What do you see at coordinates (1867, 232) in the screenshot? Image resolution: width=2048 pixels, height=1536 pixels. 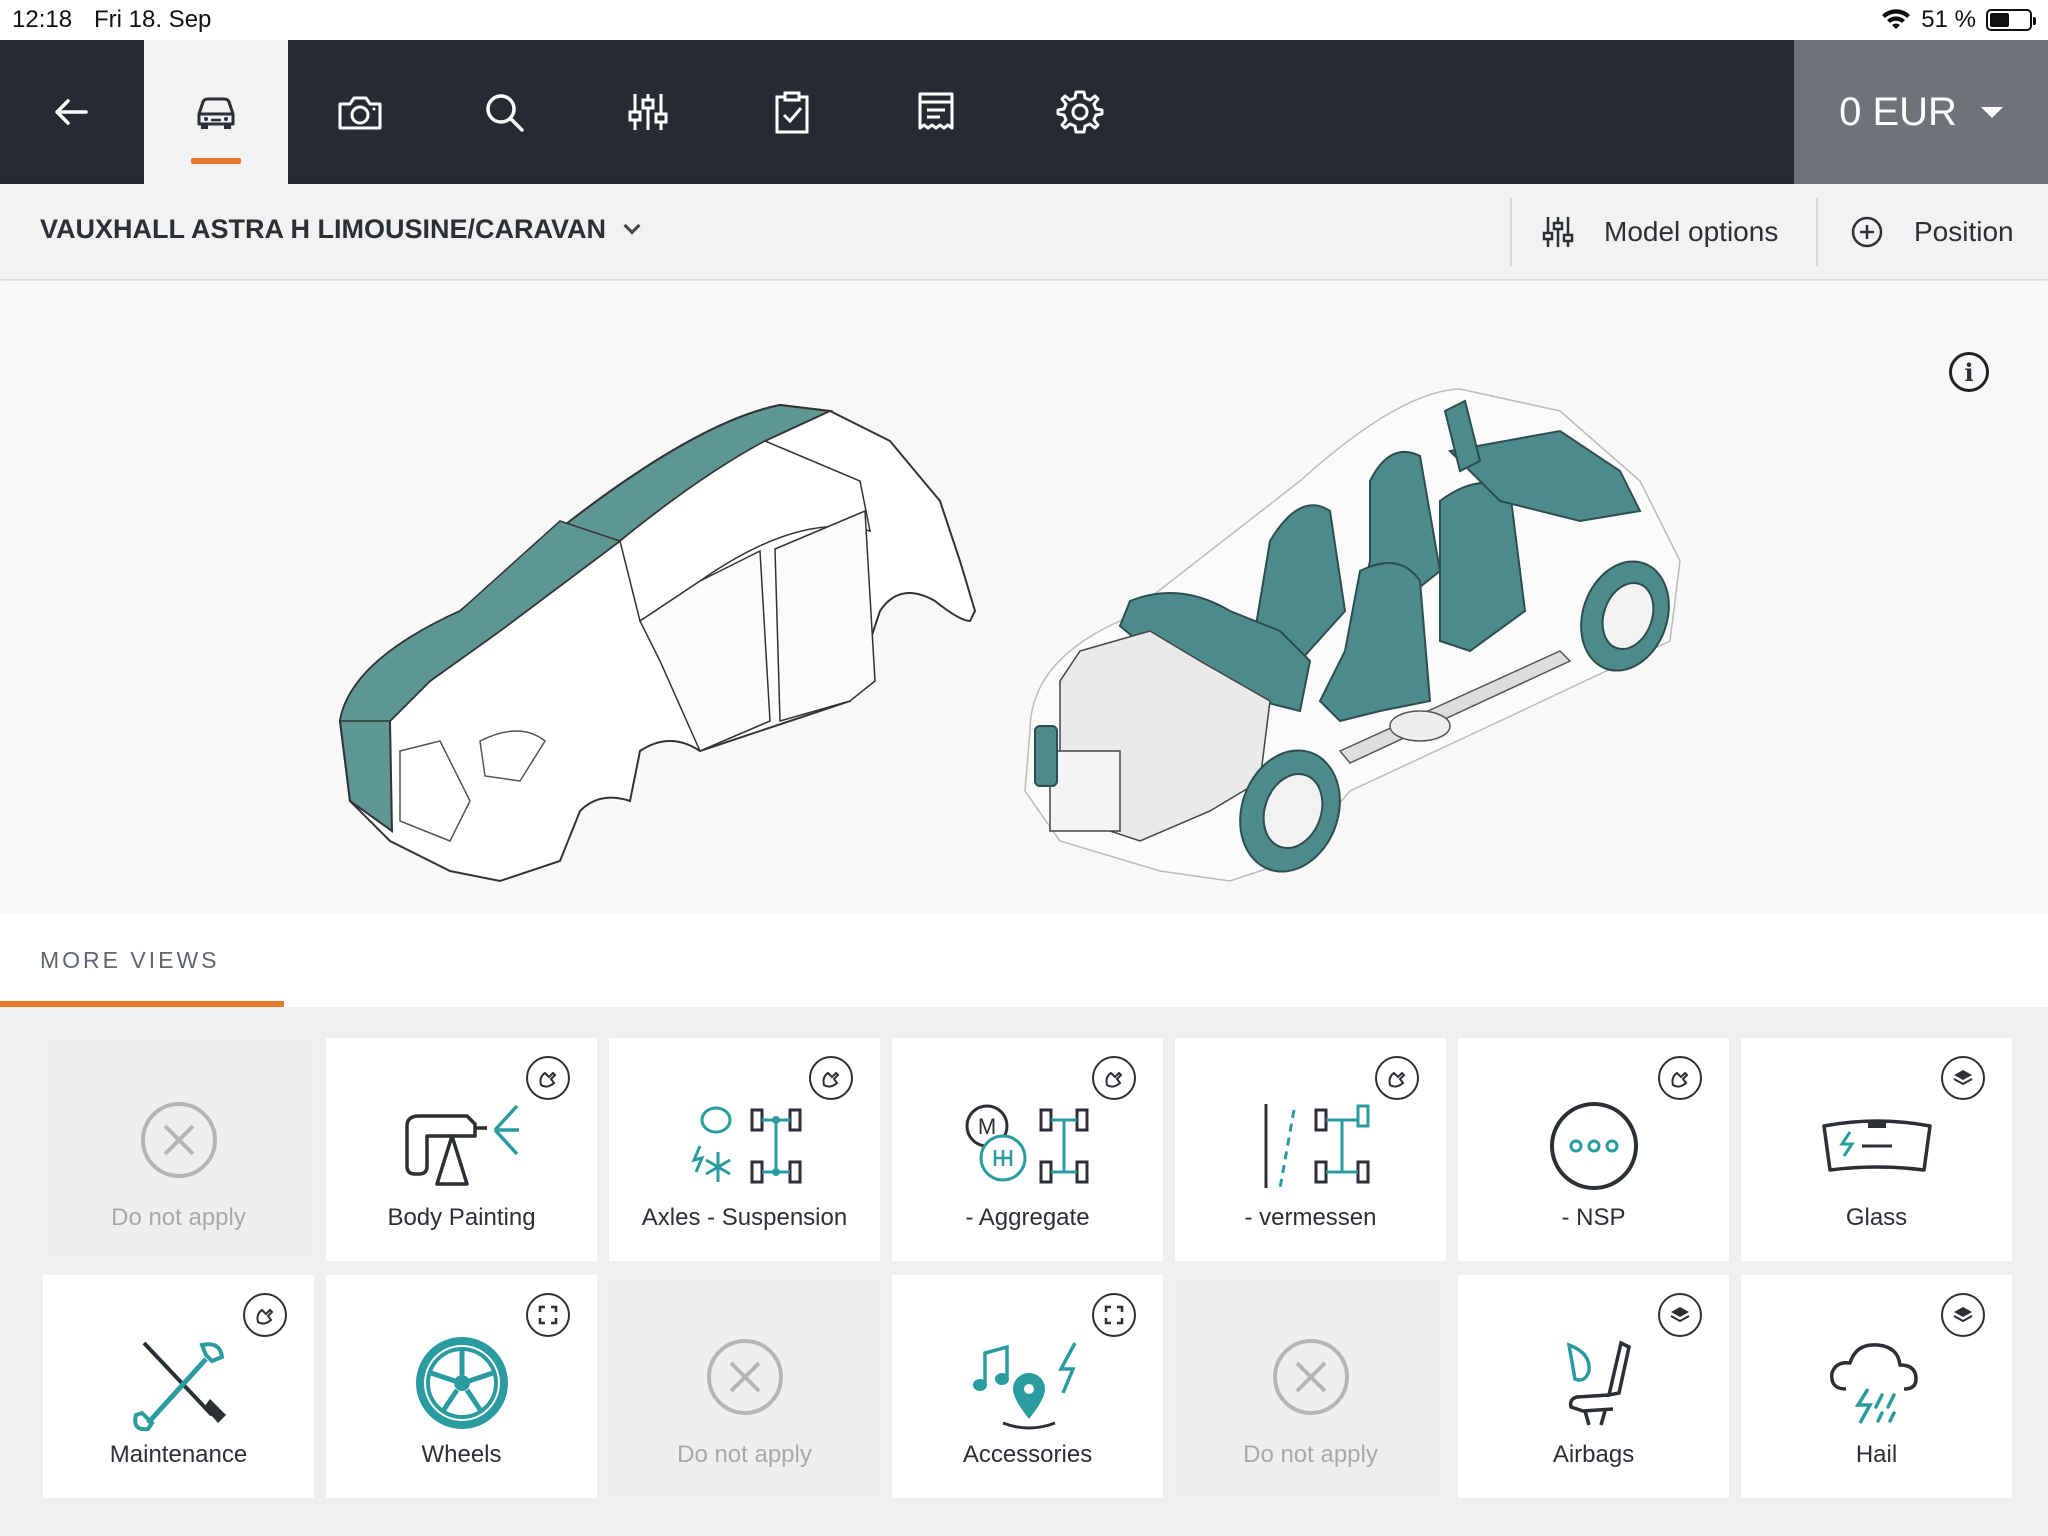 I see `plus-circle-icon` at bounding box center [1867, 232].